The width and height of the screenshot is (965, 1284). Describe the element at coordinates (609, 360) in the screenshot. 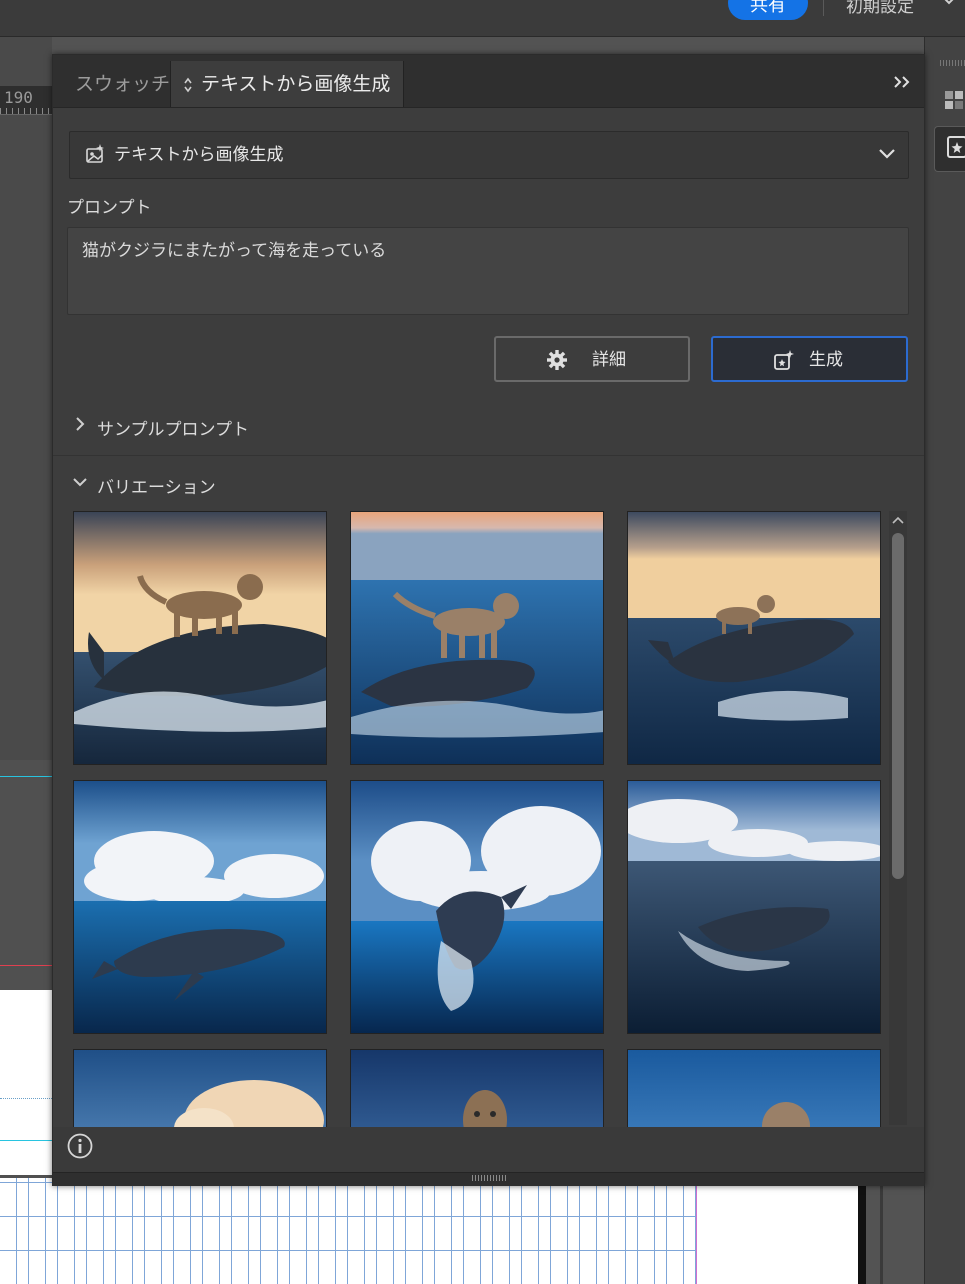

I see `detail-button-label: 詳細` at that location.